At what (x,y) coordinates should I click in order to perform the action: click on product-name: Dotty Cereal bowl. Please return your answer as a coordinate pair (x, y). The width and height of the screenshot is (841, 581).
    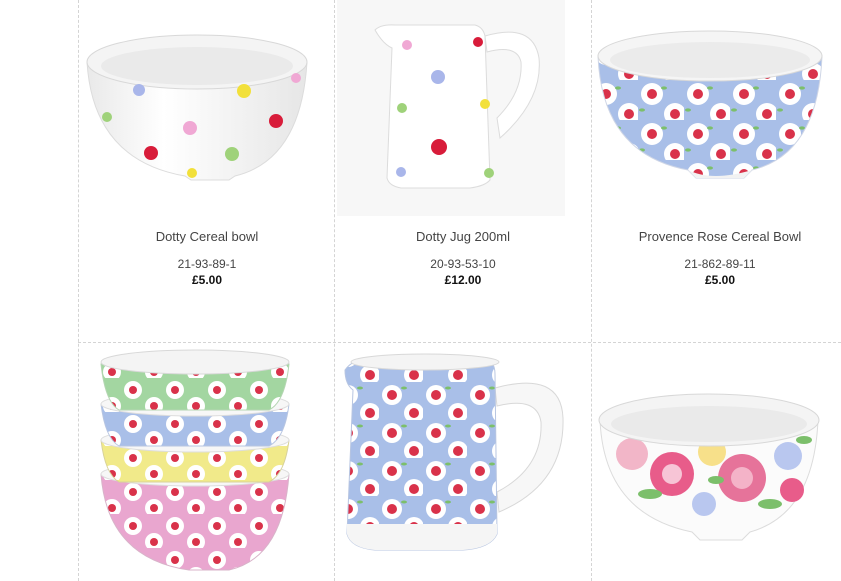
    Looking at the image, I should click on (207, 236).